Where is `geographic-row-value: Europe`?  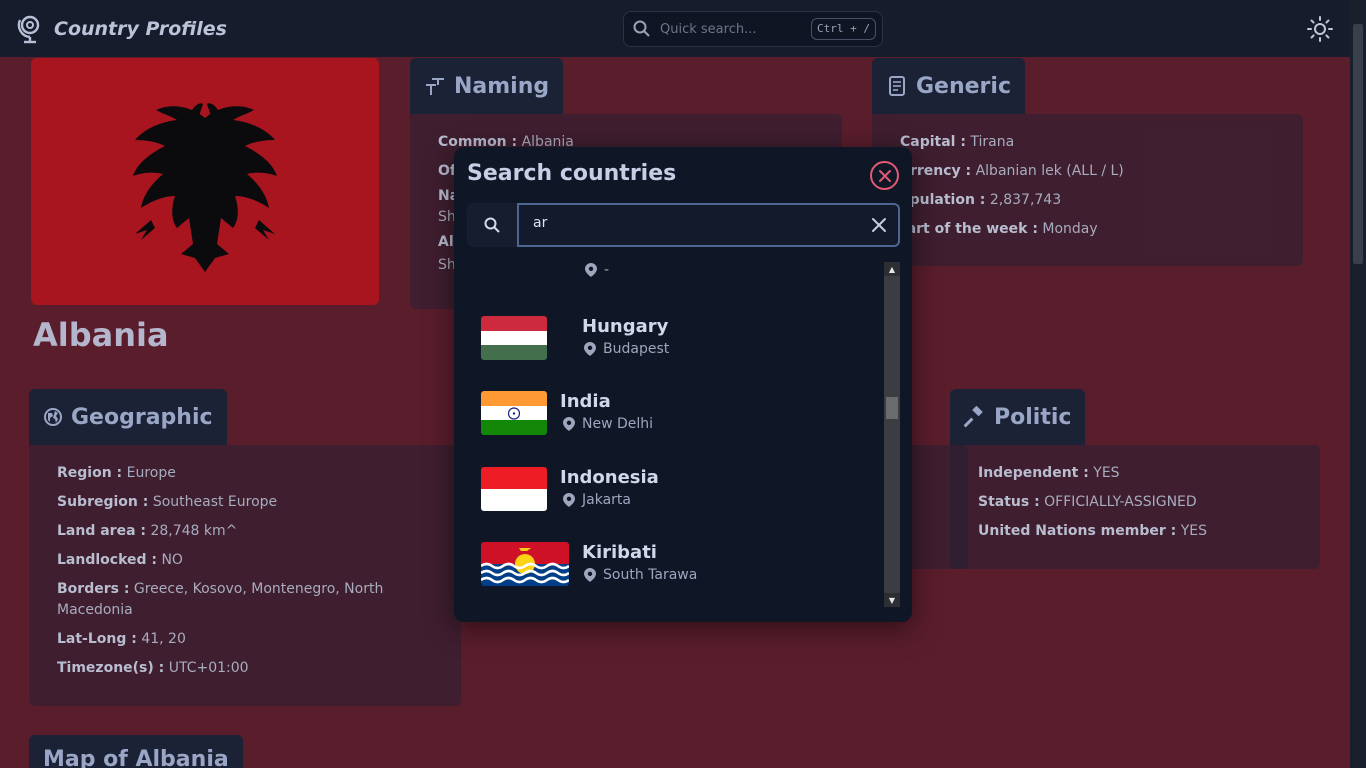
geographic-row-value: Europe is located at coordinates (151, 473).